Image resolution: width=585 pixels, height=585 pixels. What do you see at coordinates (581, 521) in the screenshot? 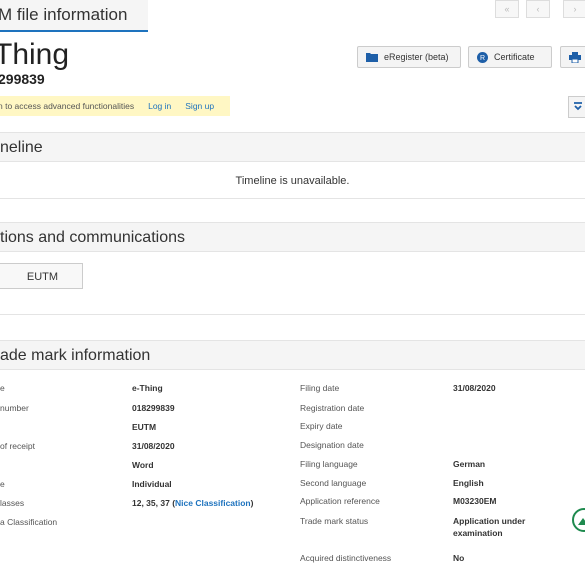
I see `mountain-icon` at bounding box center [581, 521].